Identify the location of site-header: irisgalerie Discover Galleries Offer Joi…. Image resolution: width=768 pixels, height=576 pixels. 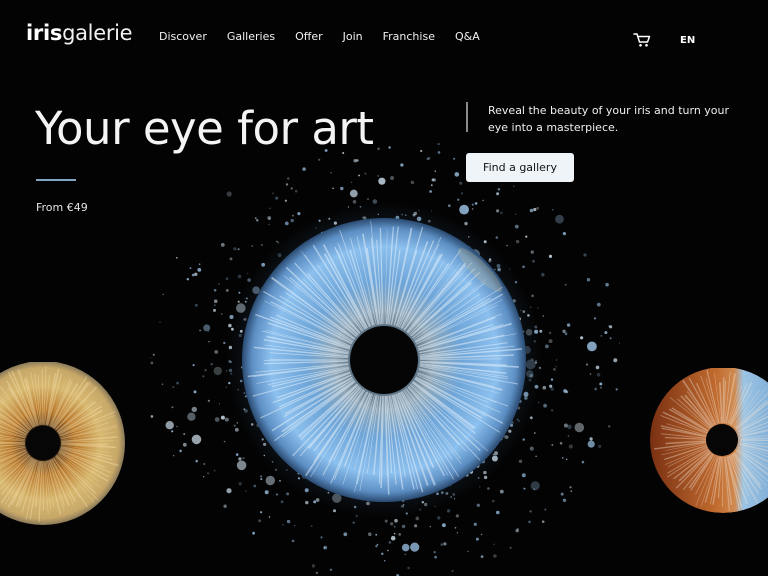
(384, 38).